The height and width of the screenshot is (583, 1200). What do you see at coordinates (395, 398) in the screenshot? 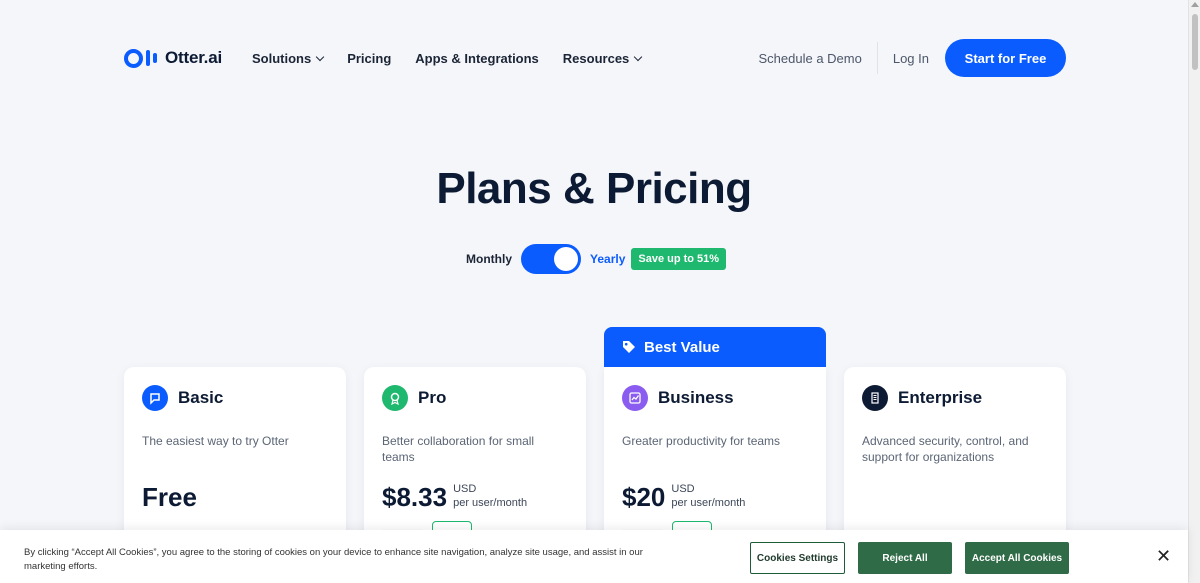
I see `badge-icon` at bounding box center [395, 398].